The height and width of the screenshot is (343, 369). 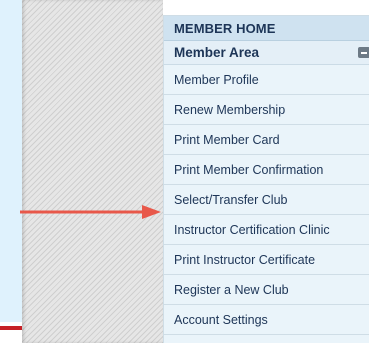 I want to click on menu-item-instructor-certification-clinic: Instructor Certification Clinic, so click(x=266, y=230).